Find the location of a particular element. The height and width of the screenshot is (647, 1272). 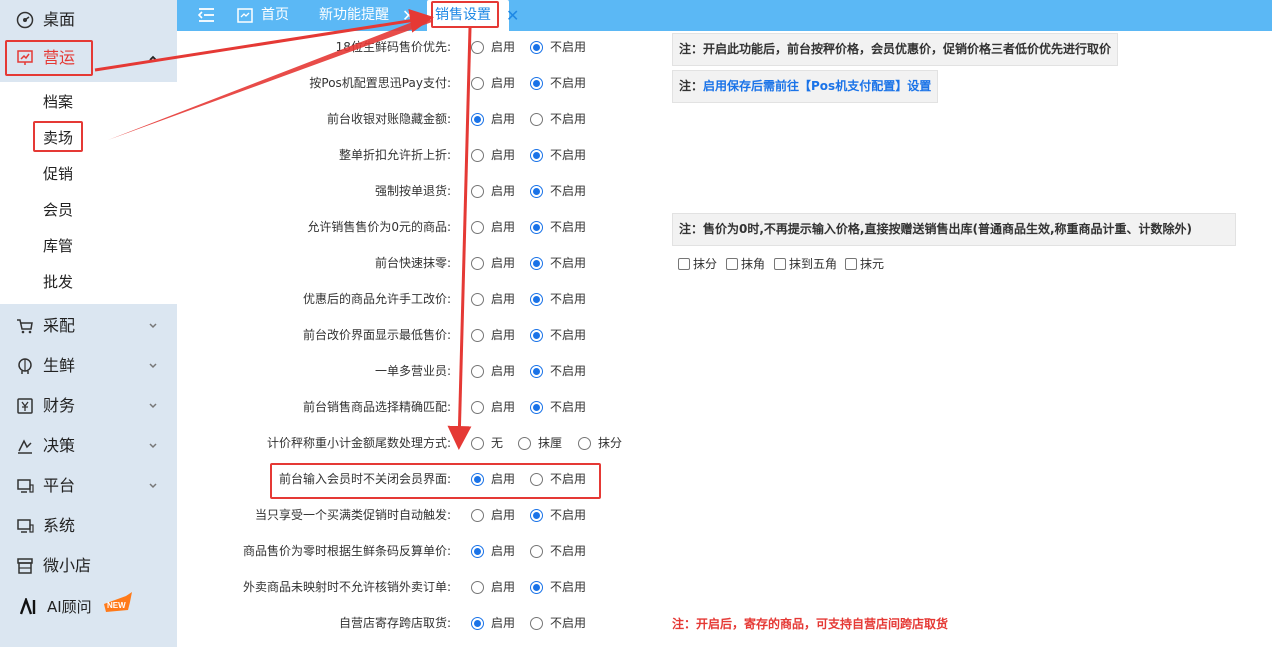

nav-decision: 决策 is located at coordinates (88, 446).